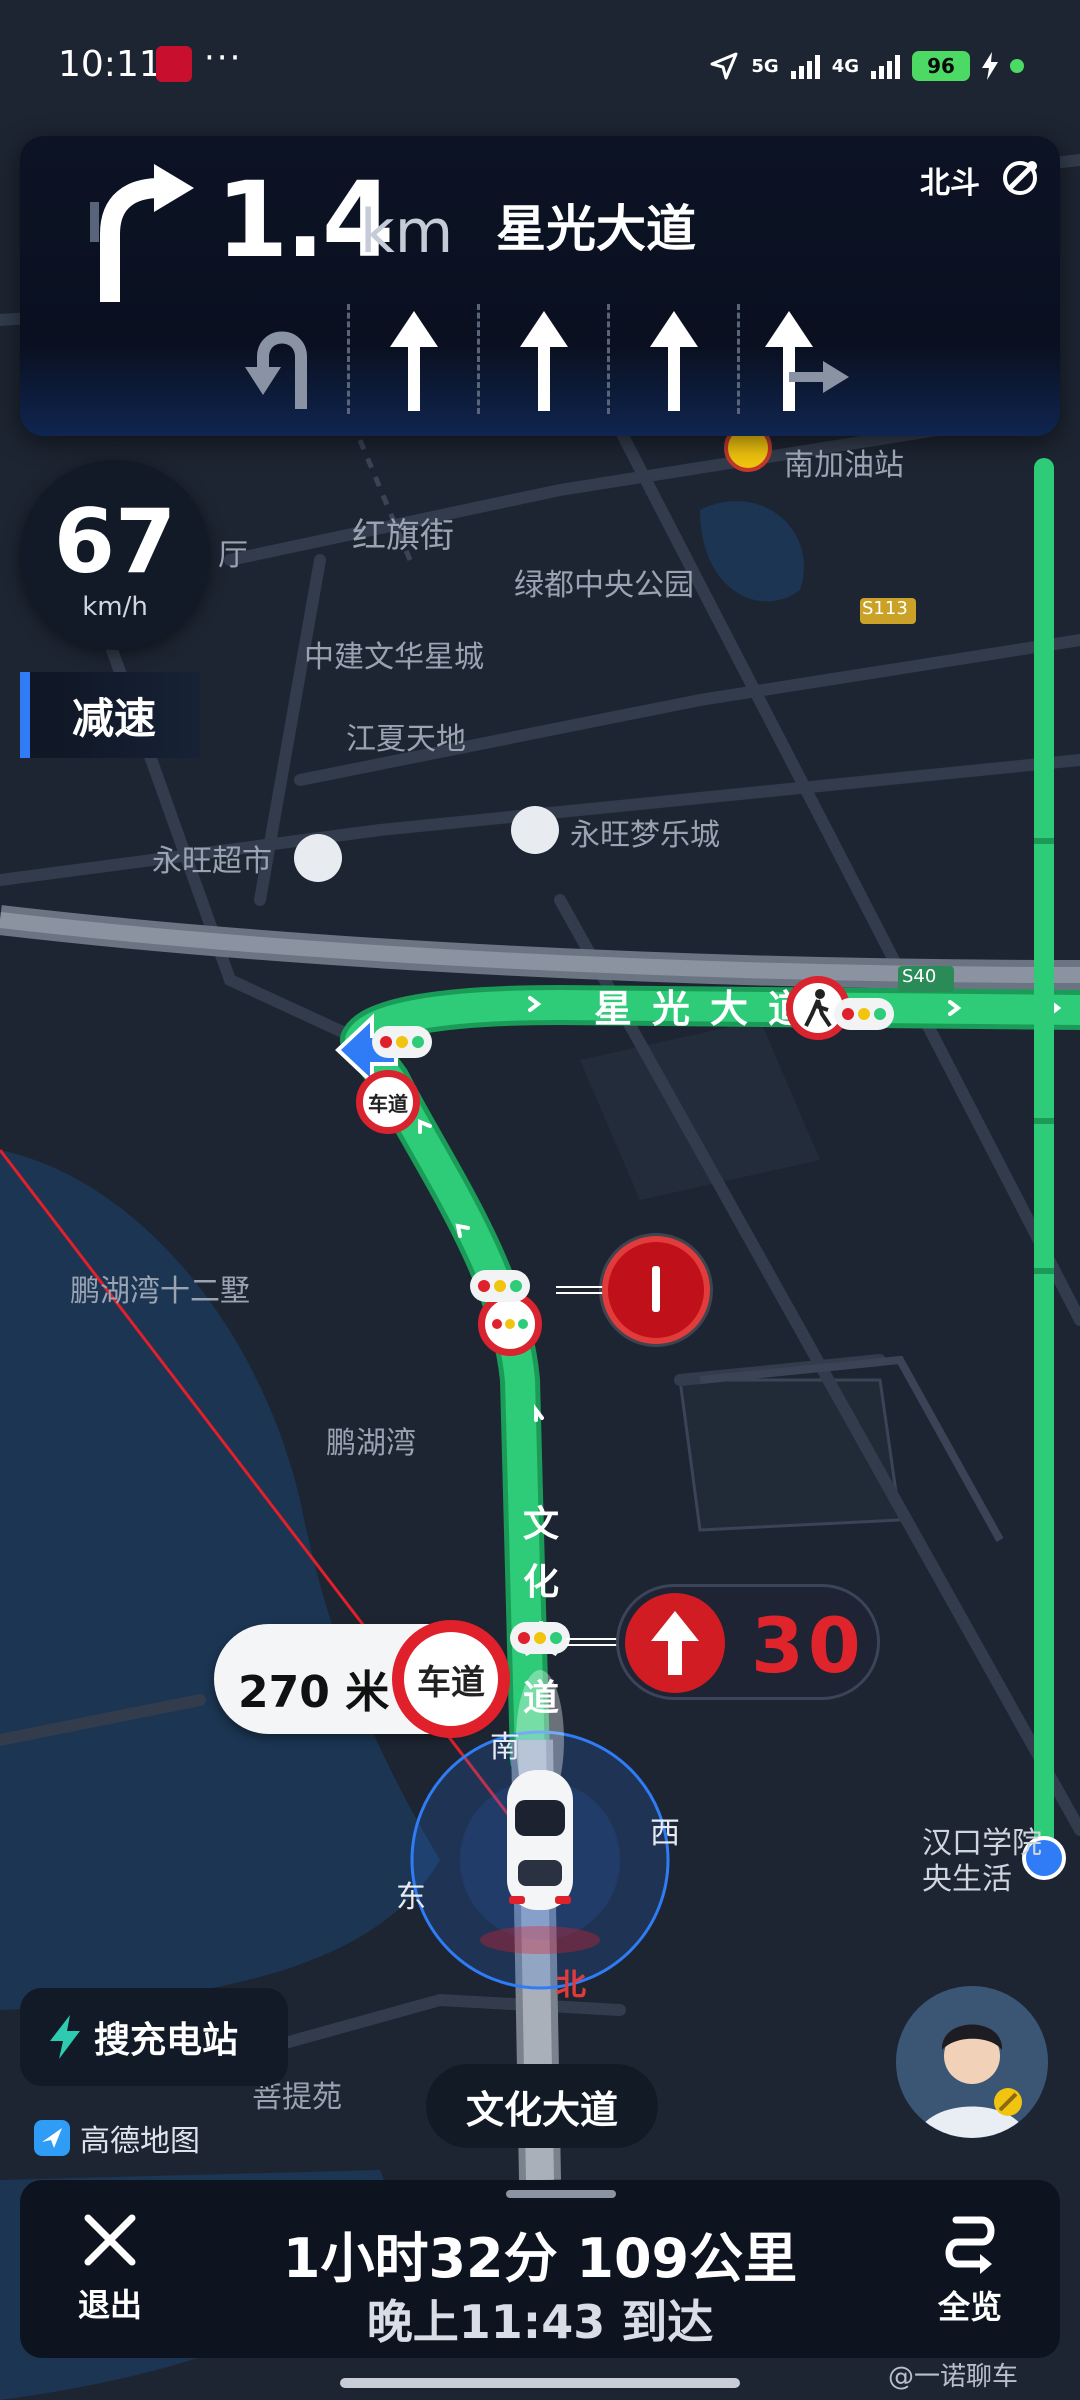  I want to click on exit-label: 退出, so click(109, 2305).